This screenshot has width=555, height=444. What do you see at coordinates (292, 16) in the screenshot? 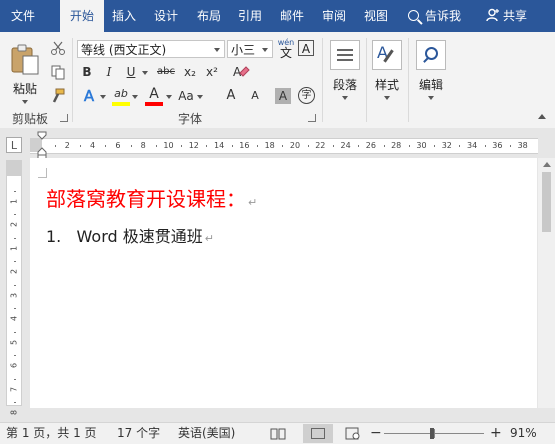
I see `tab-mailings: 邮件` at bounding box center [292, 16].